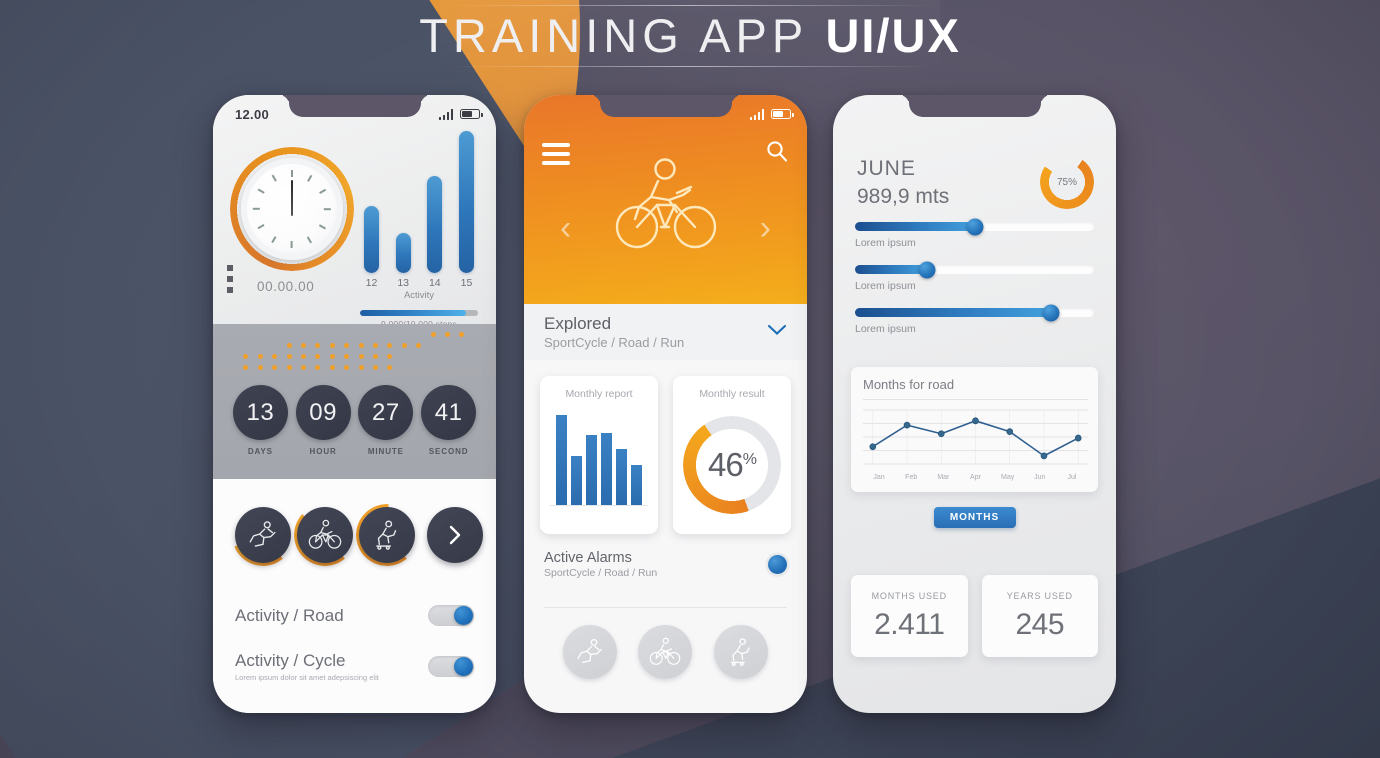 The width and height of the screenshot is (1380, 758). What do you see at coordinates (599, 460) in the screenshot?
I see `monthly-report-bars` at bounding box center [599, 460].